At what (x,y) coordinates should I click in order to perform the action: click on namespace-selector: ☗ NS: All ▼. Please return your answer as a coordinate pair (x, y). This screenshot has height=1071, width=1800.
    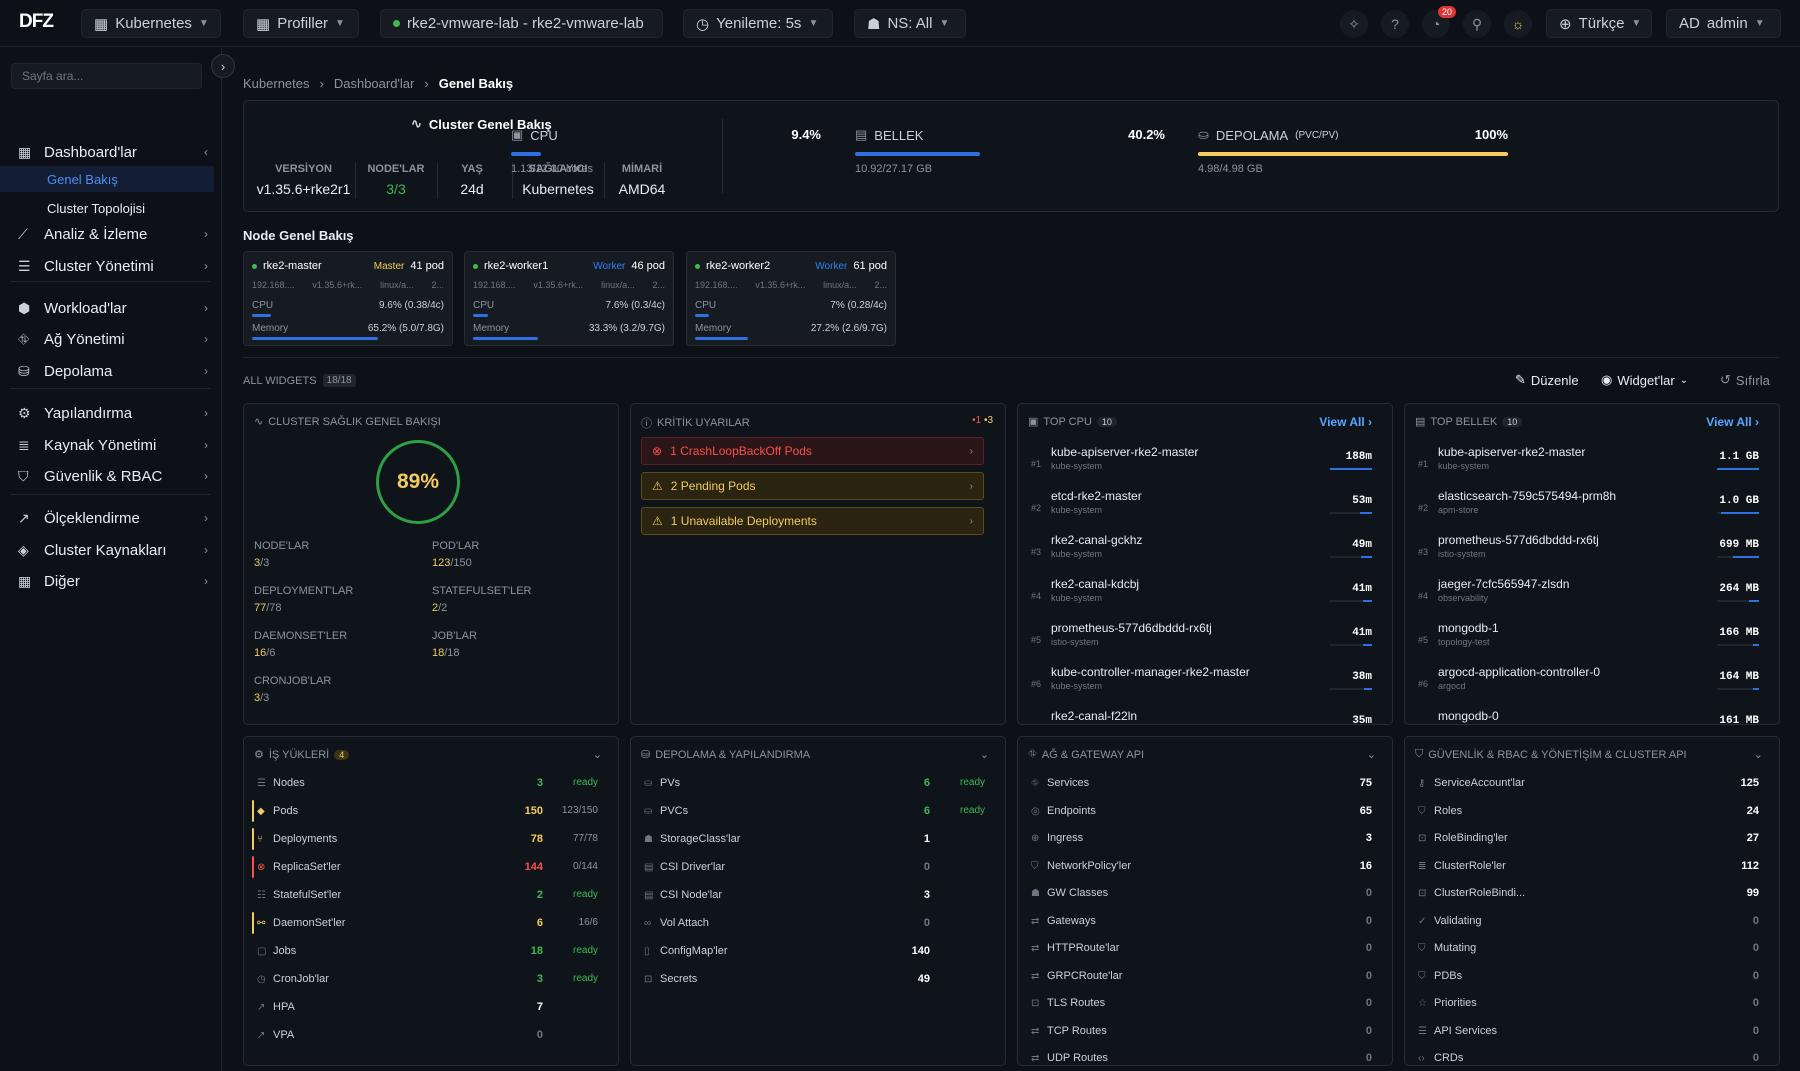
    Looking at the image, I should click on (910, 23).